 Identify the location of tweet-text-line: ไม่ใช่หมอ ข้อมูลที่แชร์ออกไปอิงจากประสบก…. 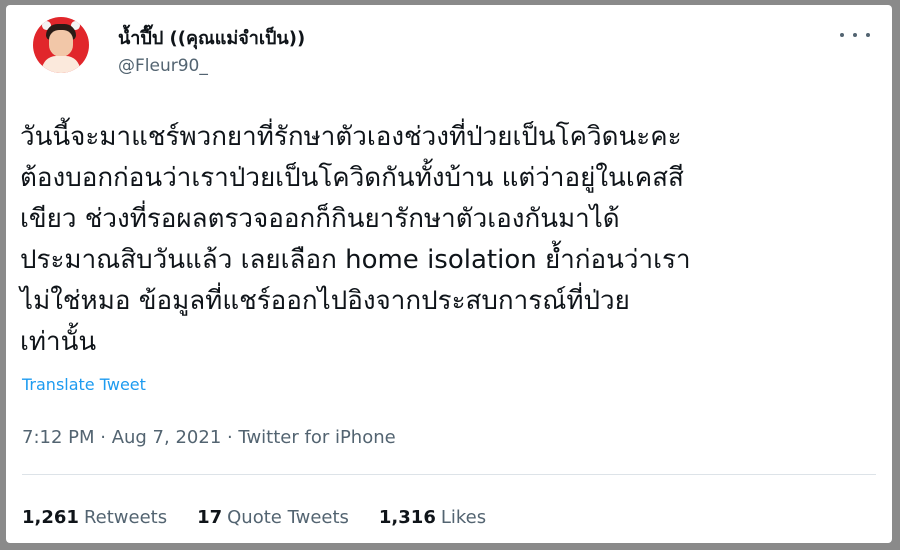
(325, 301).